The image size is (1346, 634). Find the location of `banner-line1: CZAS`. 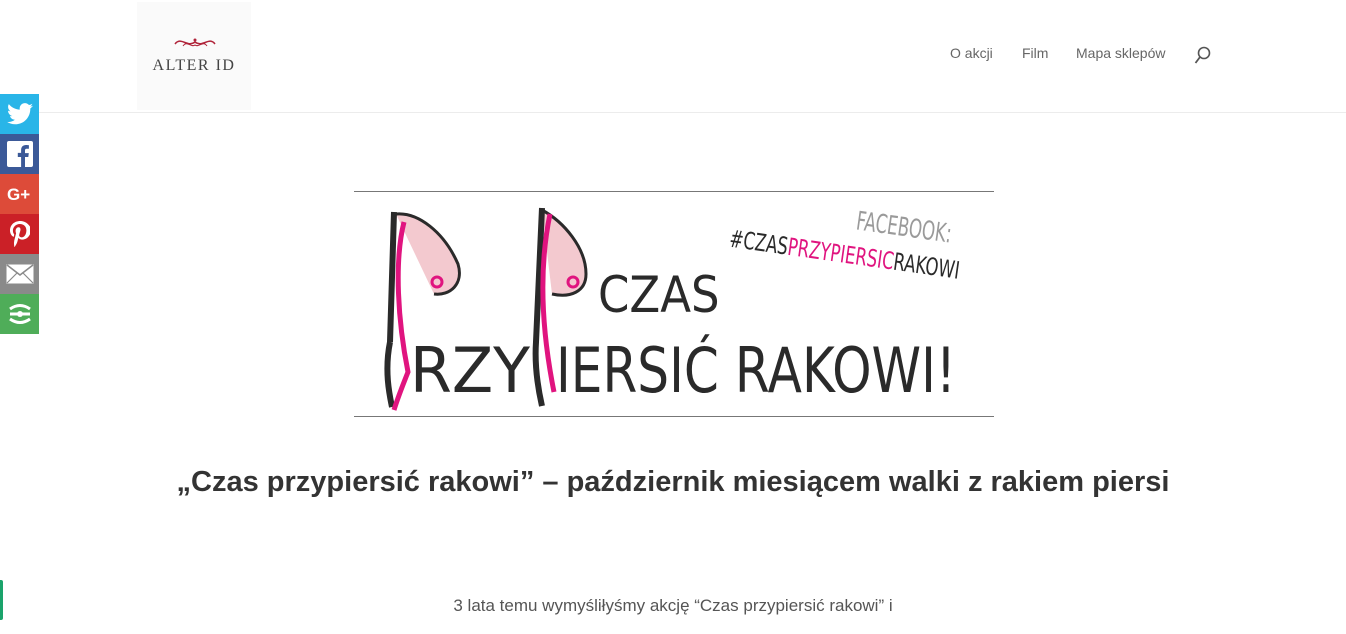

banner-line1: CZAS is located at coordinates (659, 295).